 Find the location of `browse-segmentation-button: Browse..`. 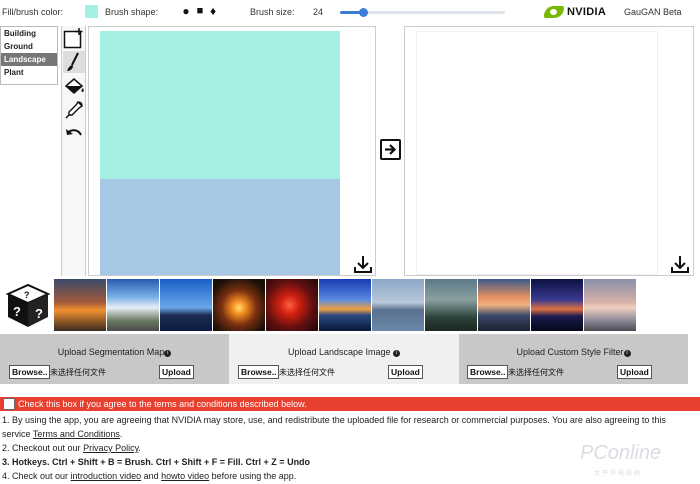

browse-segmentation-button: Browse.. is located at coordinates (30, 372).